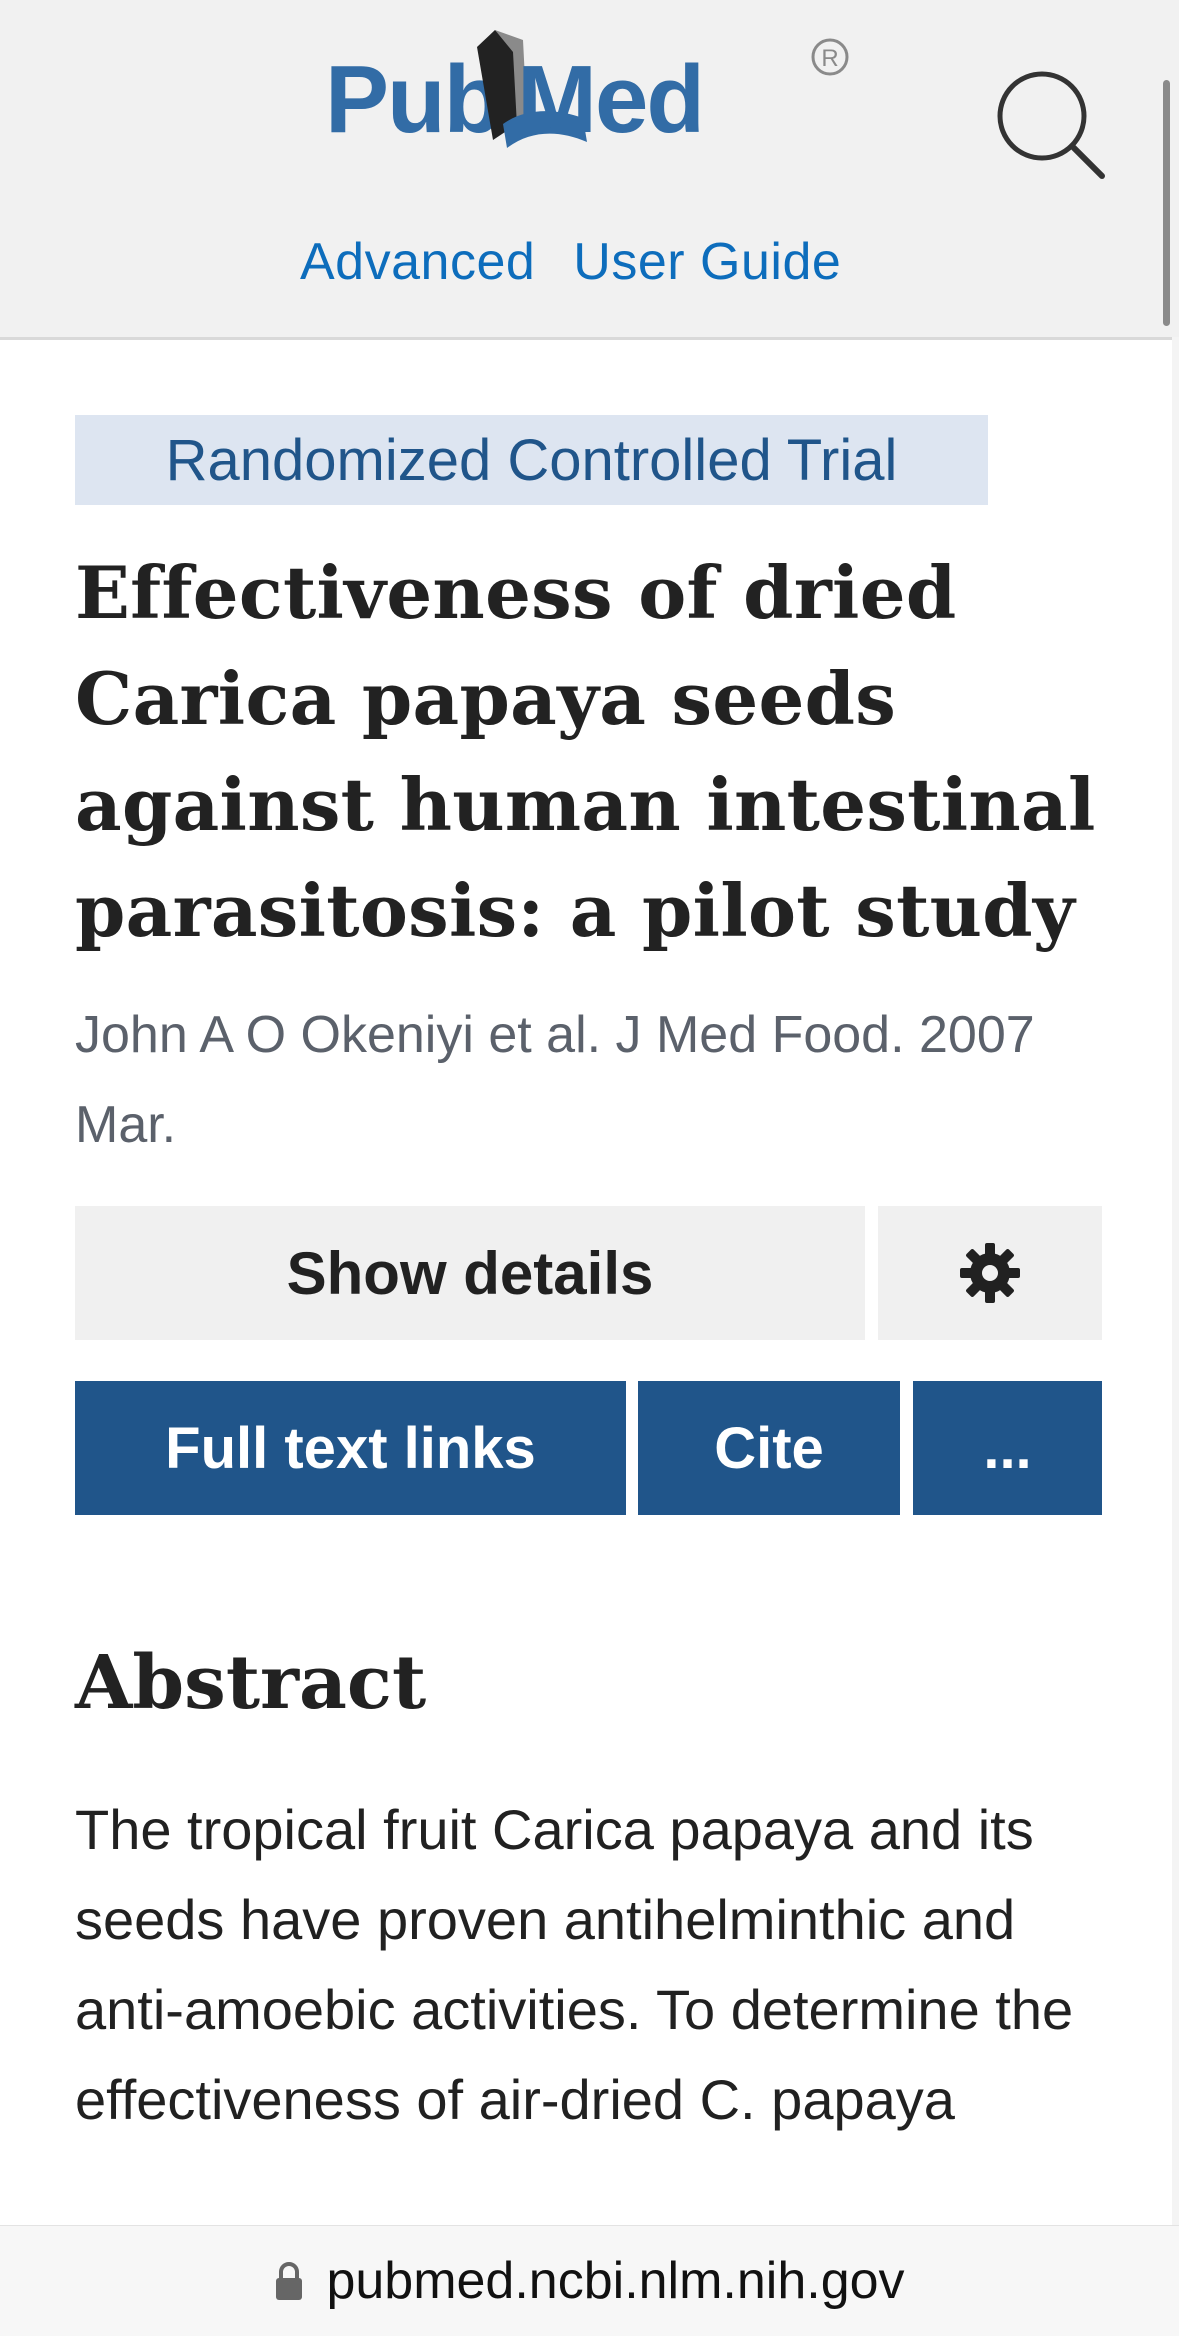 Image resolution: width=1179 pixels, height=2336 pixels. I want to click on pubmed-logo: Pub Med R, so click(590, 117).